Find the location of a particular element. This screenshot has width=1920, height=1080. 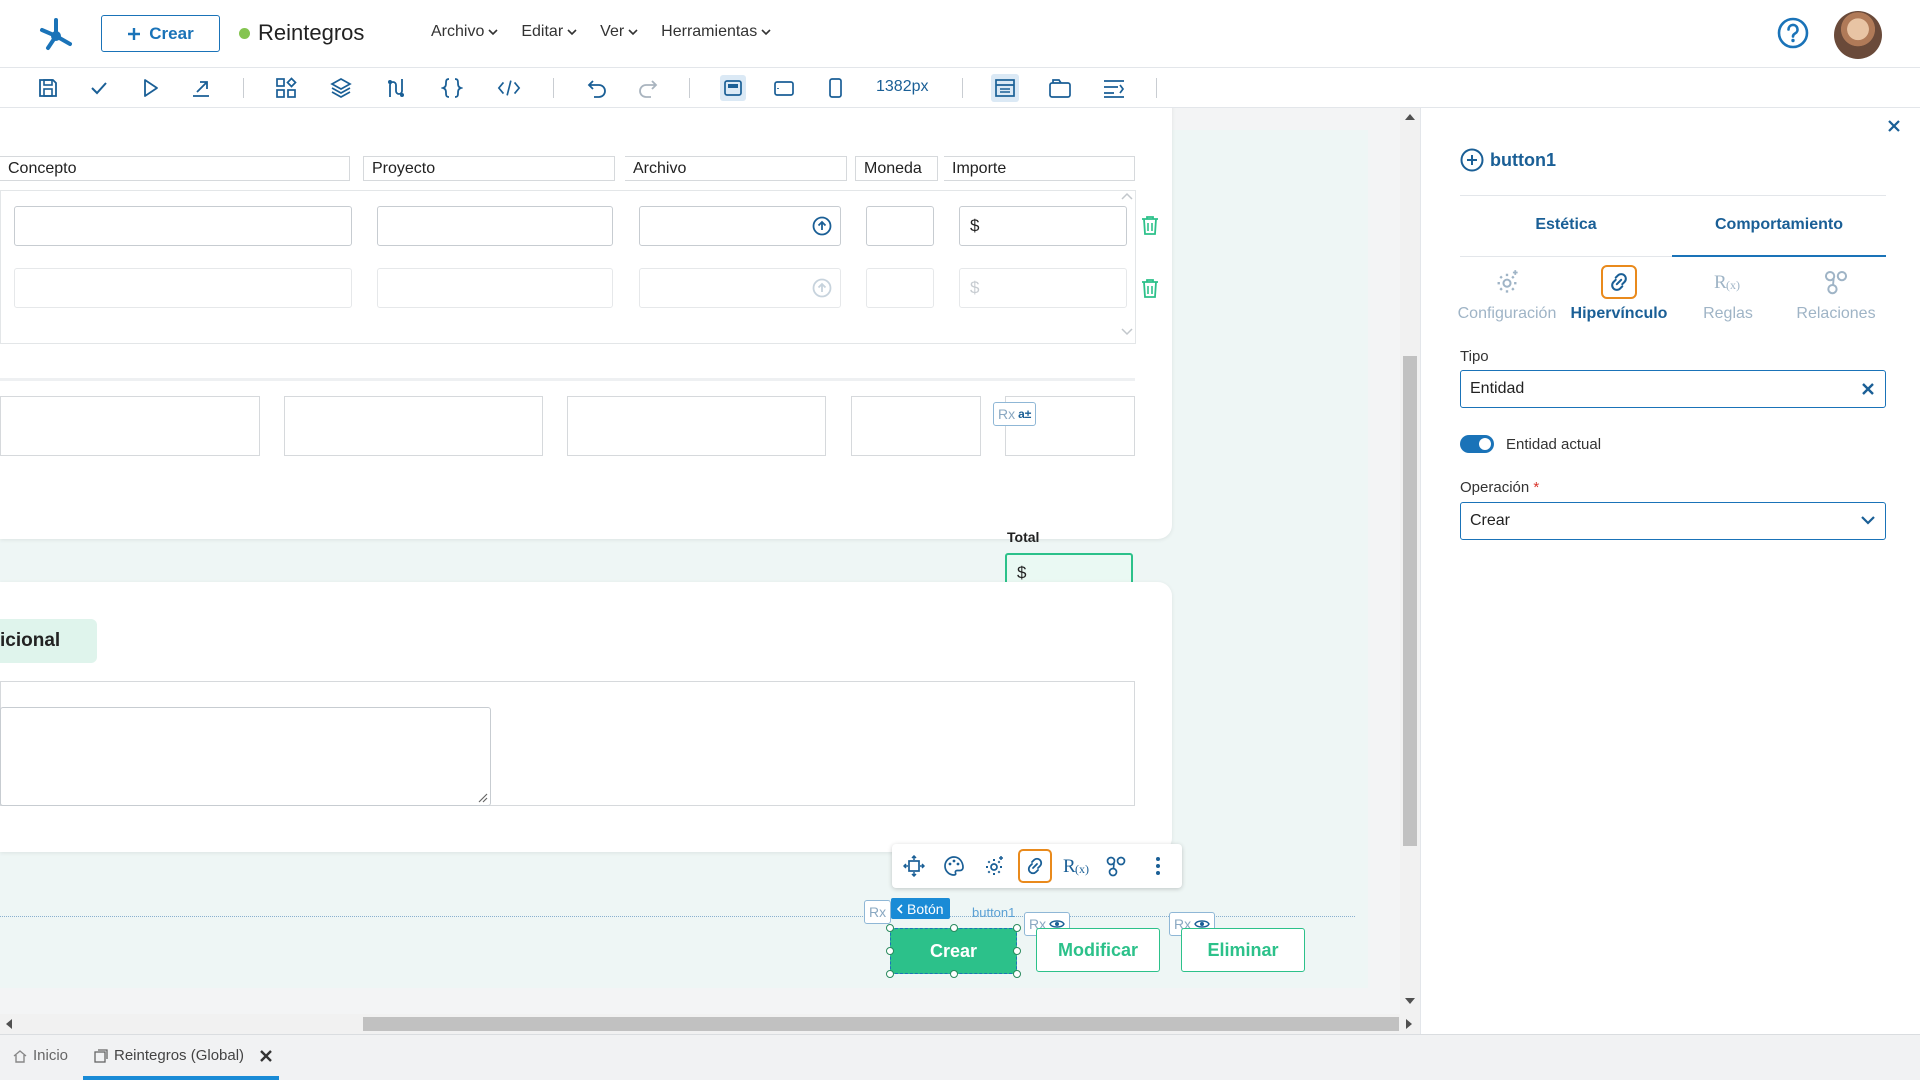

publish-icon is located at coordinates (201, 88).